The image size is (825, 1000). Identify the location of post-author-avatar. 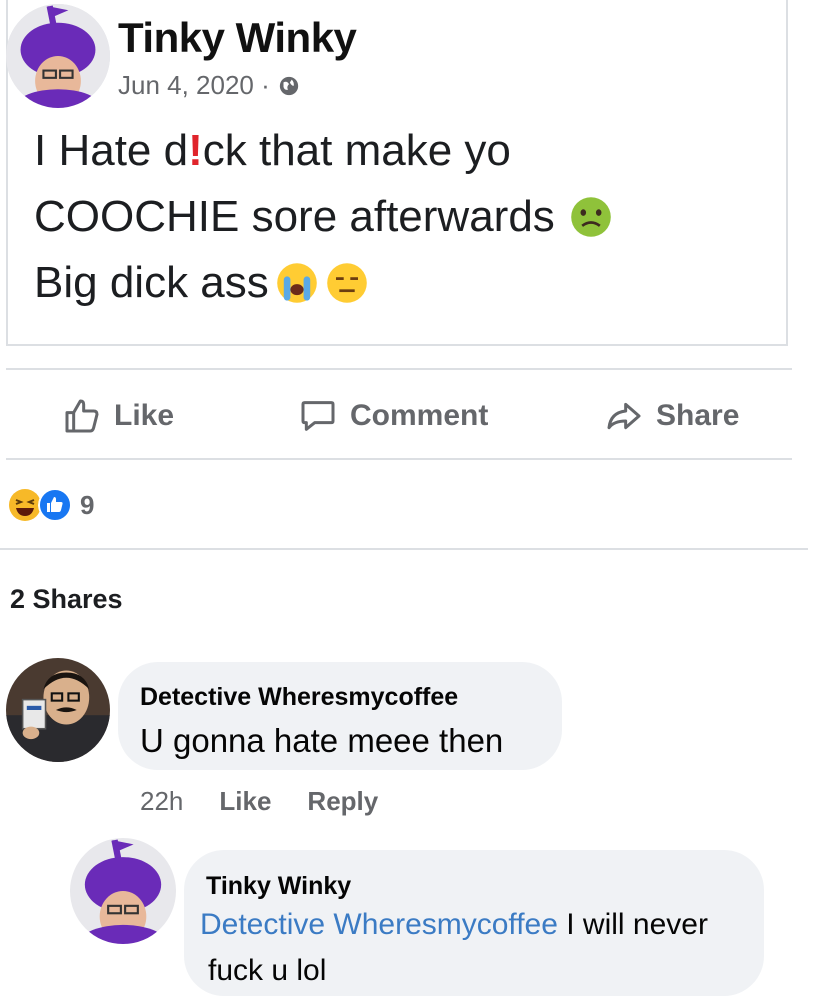
(58, 56).